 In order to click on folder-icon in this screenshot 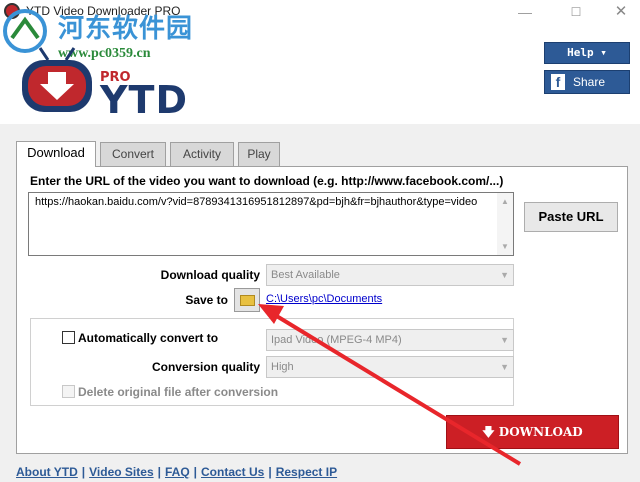, I will do `click(247, 300)`.